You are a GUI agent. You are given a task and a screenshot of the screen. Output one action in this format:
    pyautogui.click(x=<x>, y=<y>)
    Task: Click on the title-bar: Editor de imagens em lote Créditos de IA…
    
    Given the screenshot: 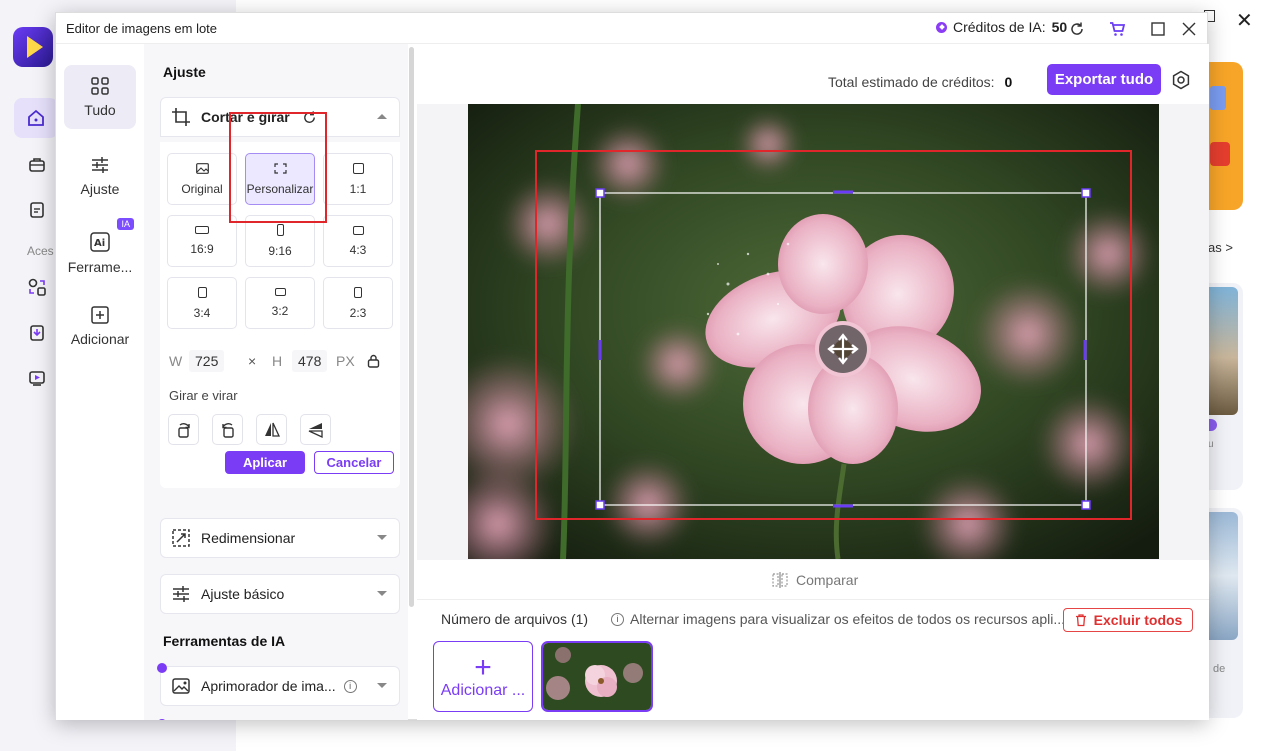 What is the action you would take?
    pyautogui.click(x=631, y=28)
    